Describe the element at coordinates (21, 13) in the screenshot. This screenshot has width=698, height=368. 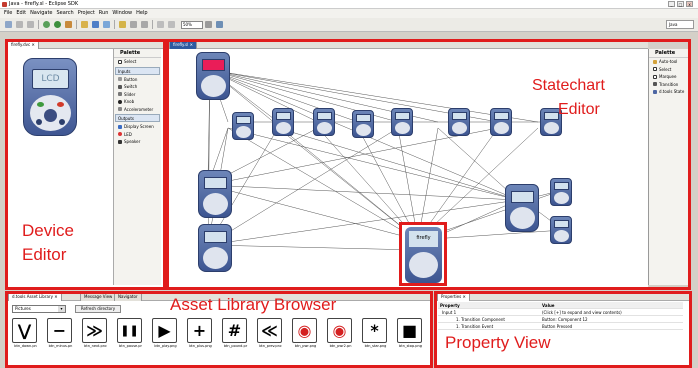
I see `menu-edit: Edit` at that location.